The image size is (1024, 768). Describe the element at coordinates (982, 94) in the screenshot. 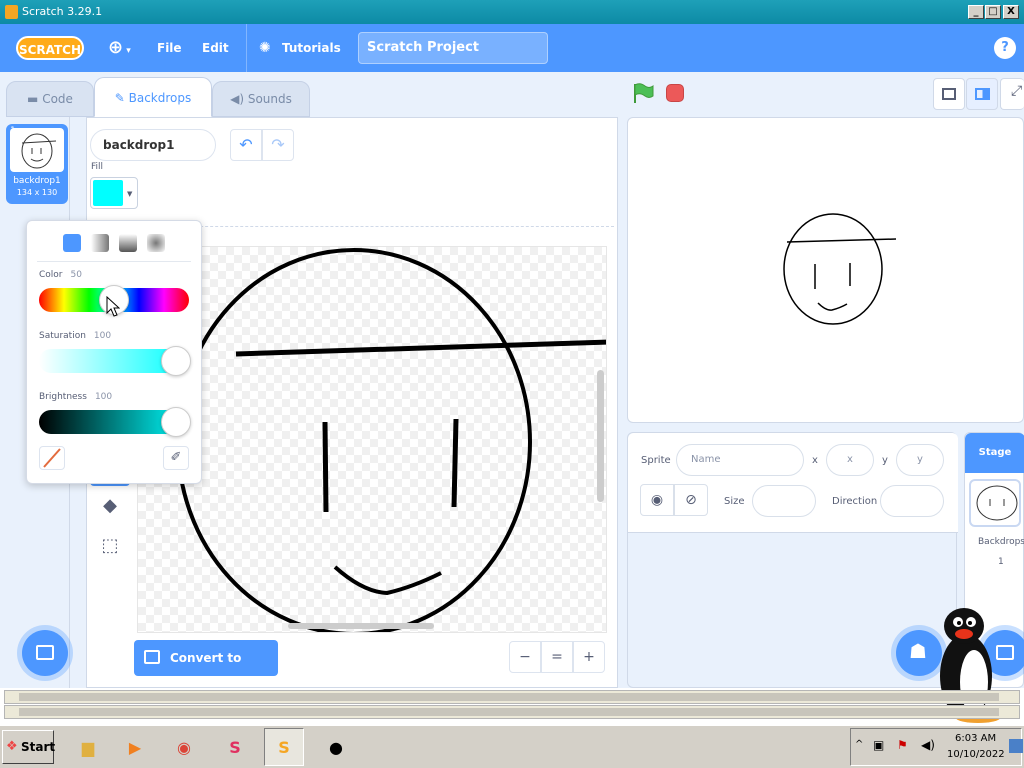

I see `normal-stage-button` at that location.